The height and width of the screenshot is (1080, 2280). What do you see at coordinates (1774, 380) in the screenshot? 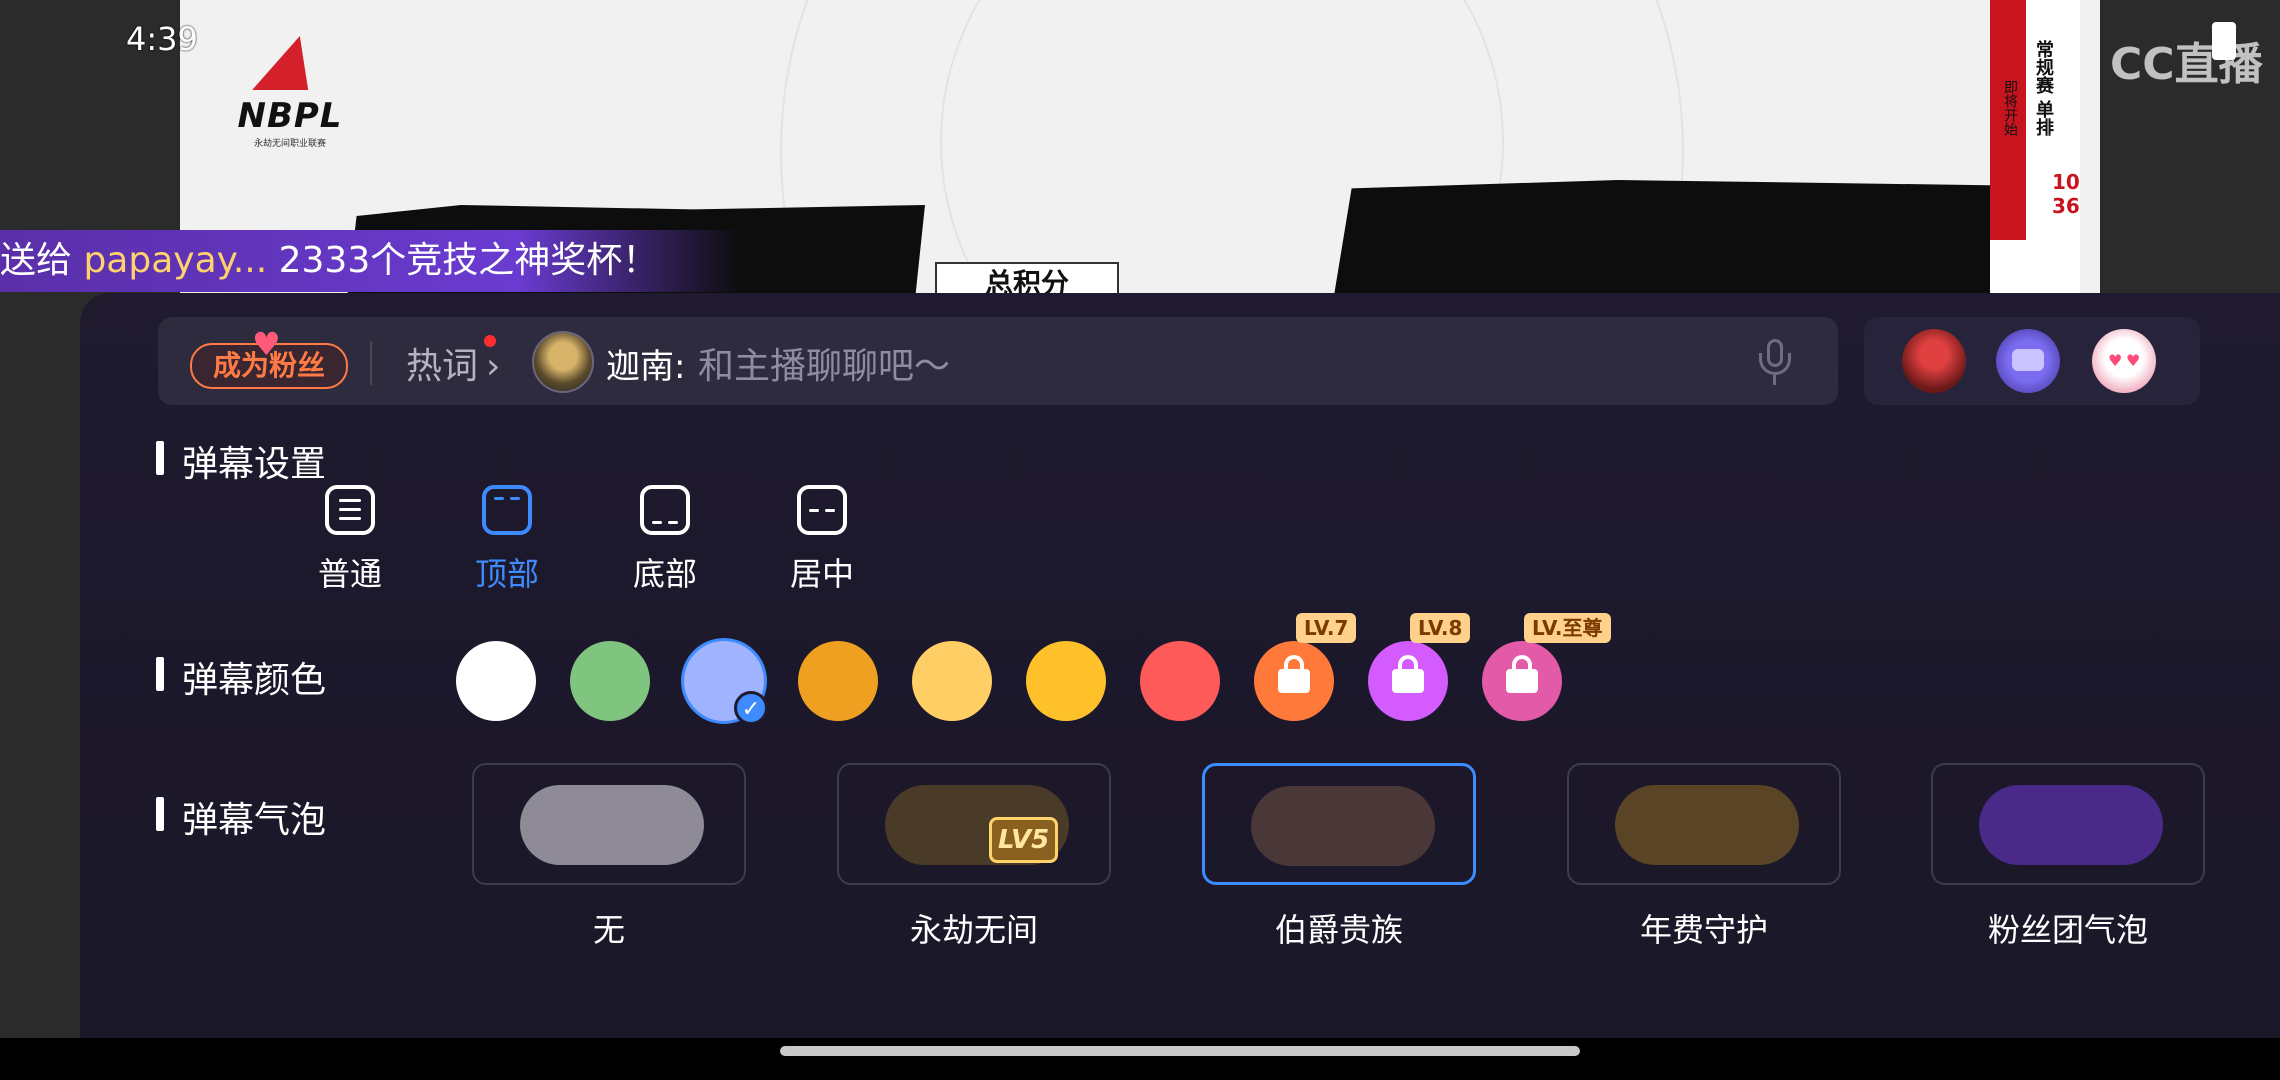
I see `mic-stem` at bounding box center [1774, 380].